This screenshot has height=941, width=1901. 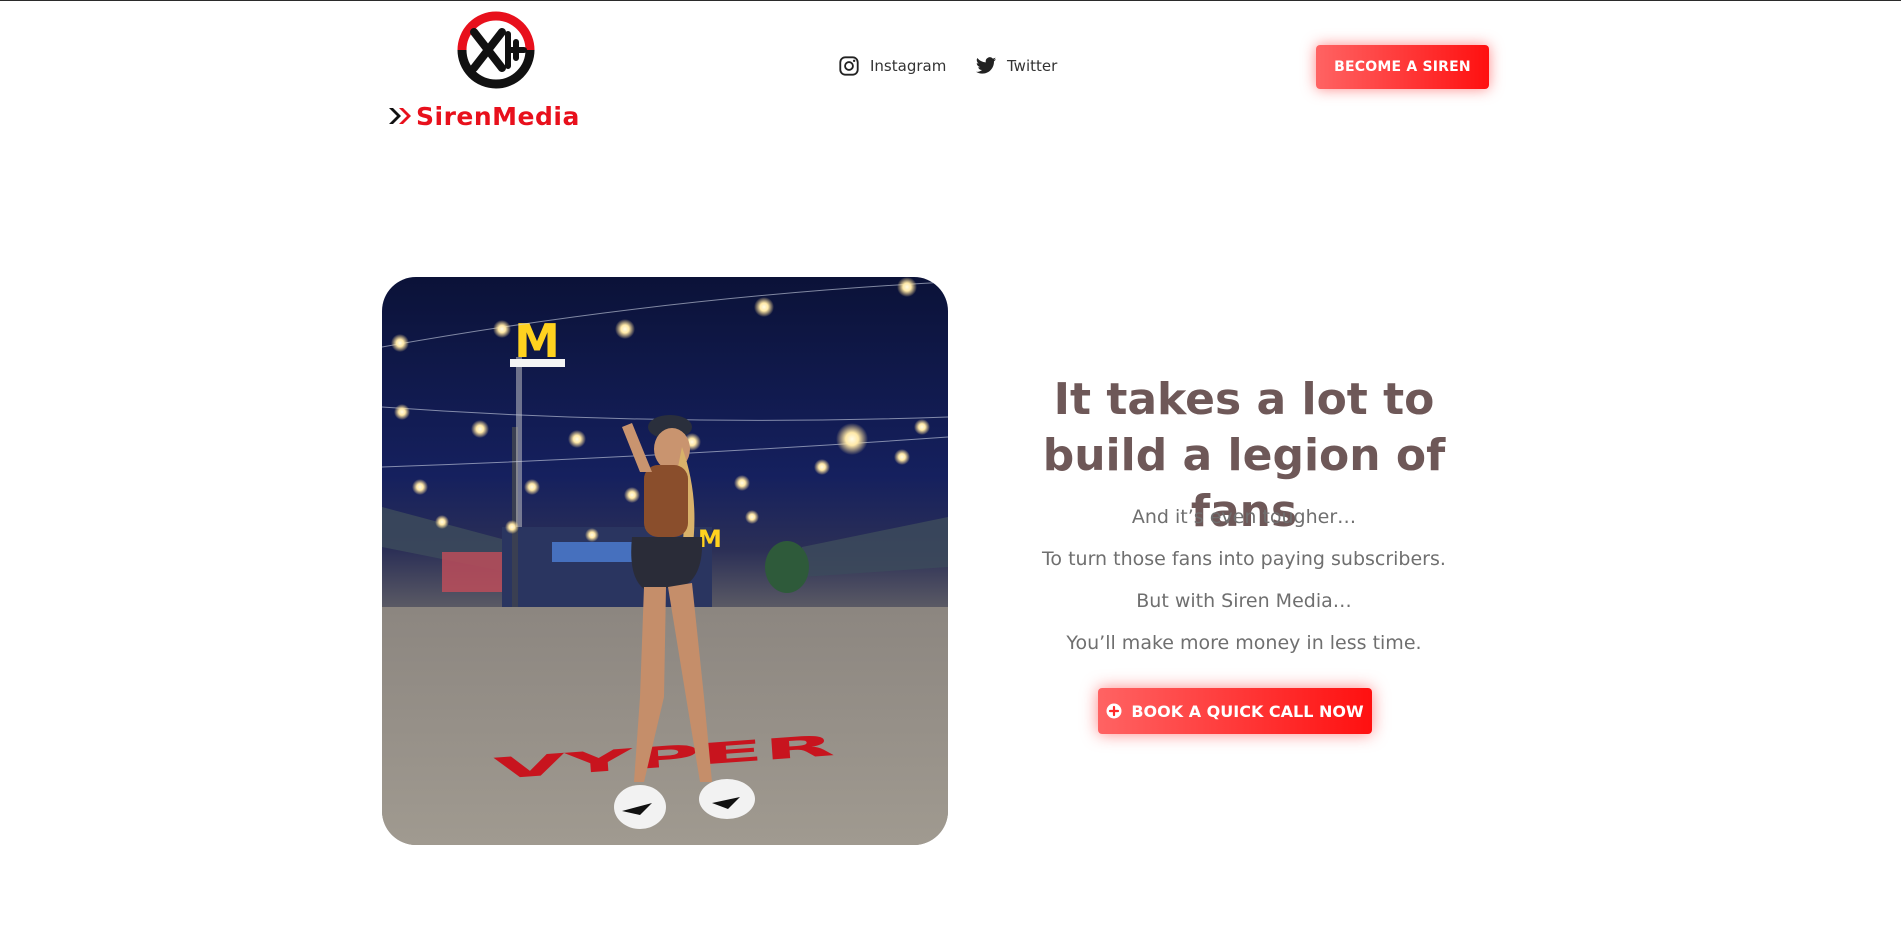 What do you see at coordinates (1402, 67) in the screenshot?
I see `become-a-siren-button: BECOME A SIREN` at bounding box center [1402, 67].